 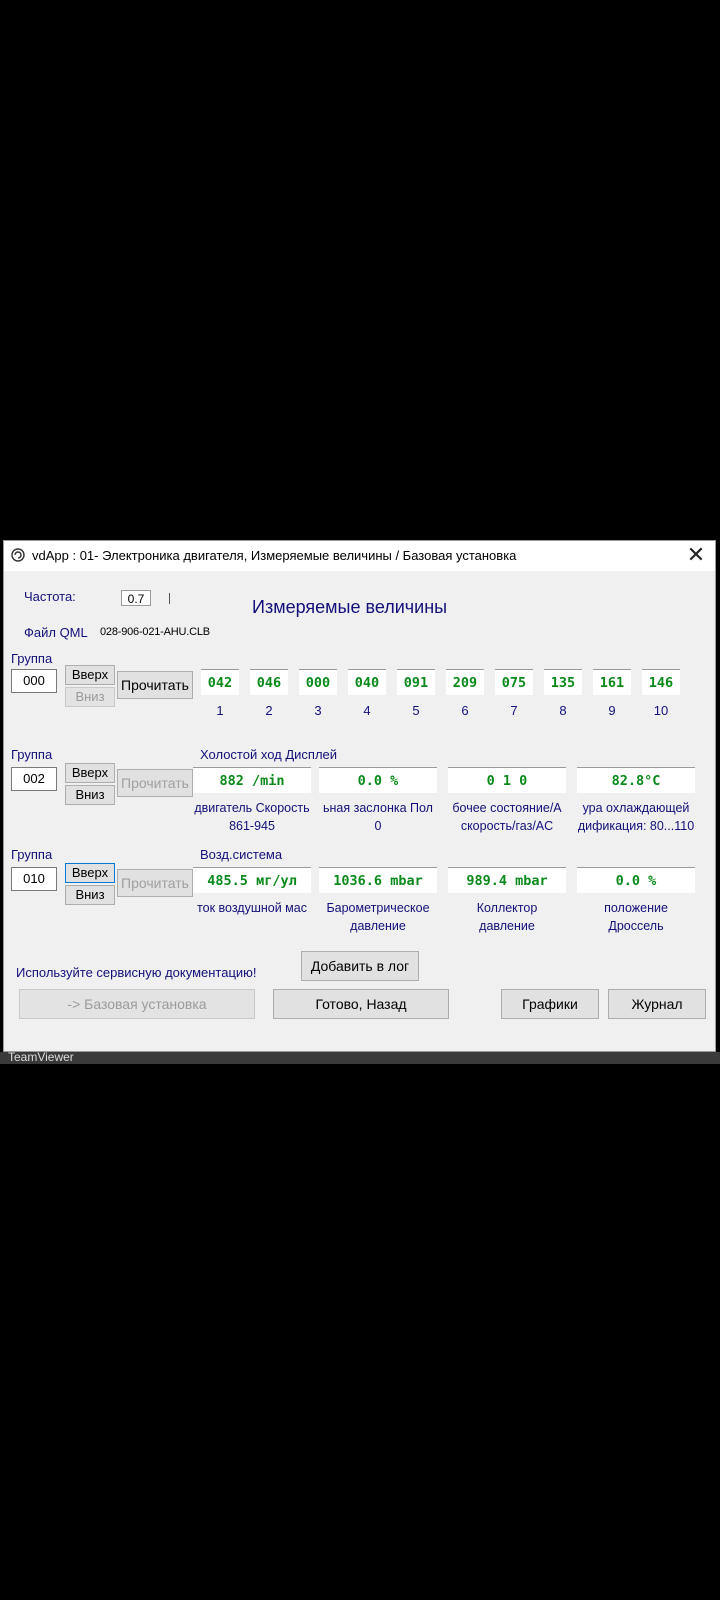 What do you see at coordinates (32, 854) in the screenshot?
I see `group3-label: Группа` at bounding box center [32, 854].